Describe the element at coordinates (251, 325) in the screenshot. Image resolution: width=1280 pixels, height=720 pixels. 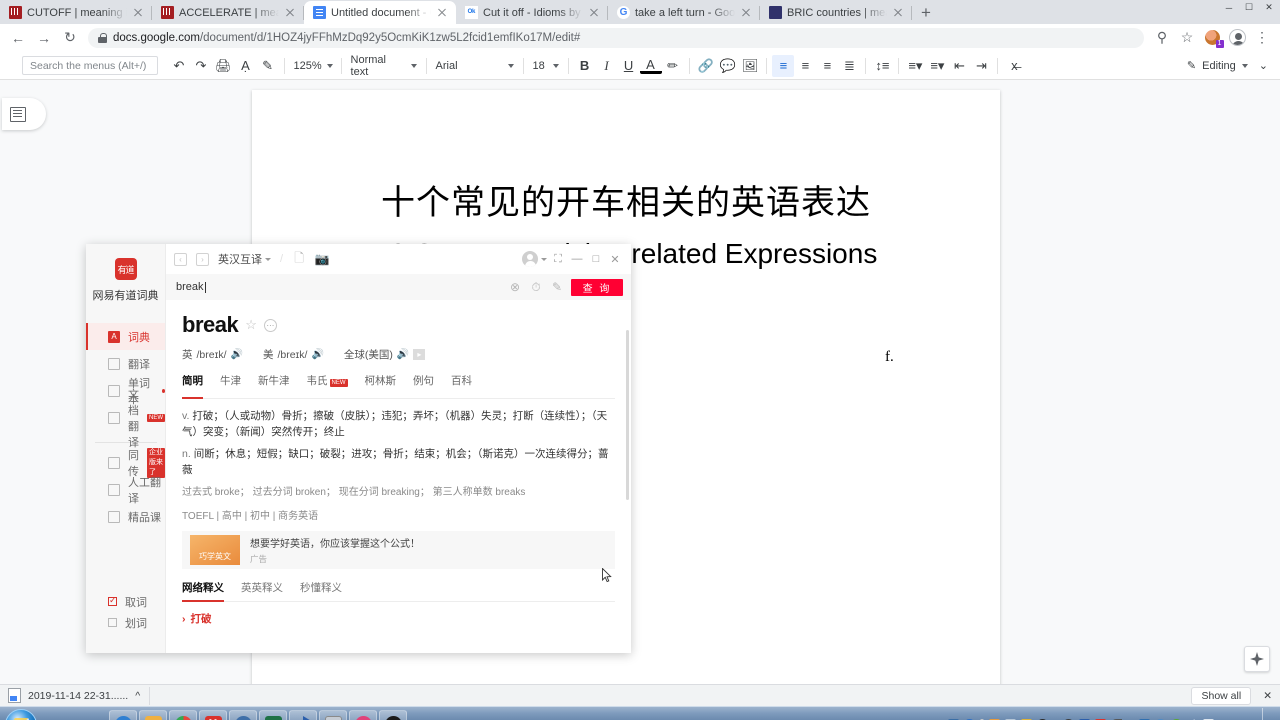
I see `star-icon: ☆` at that location.